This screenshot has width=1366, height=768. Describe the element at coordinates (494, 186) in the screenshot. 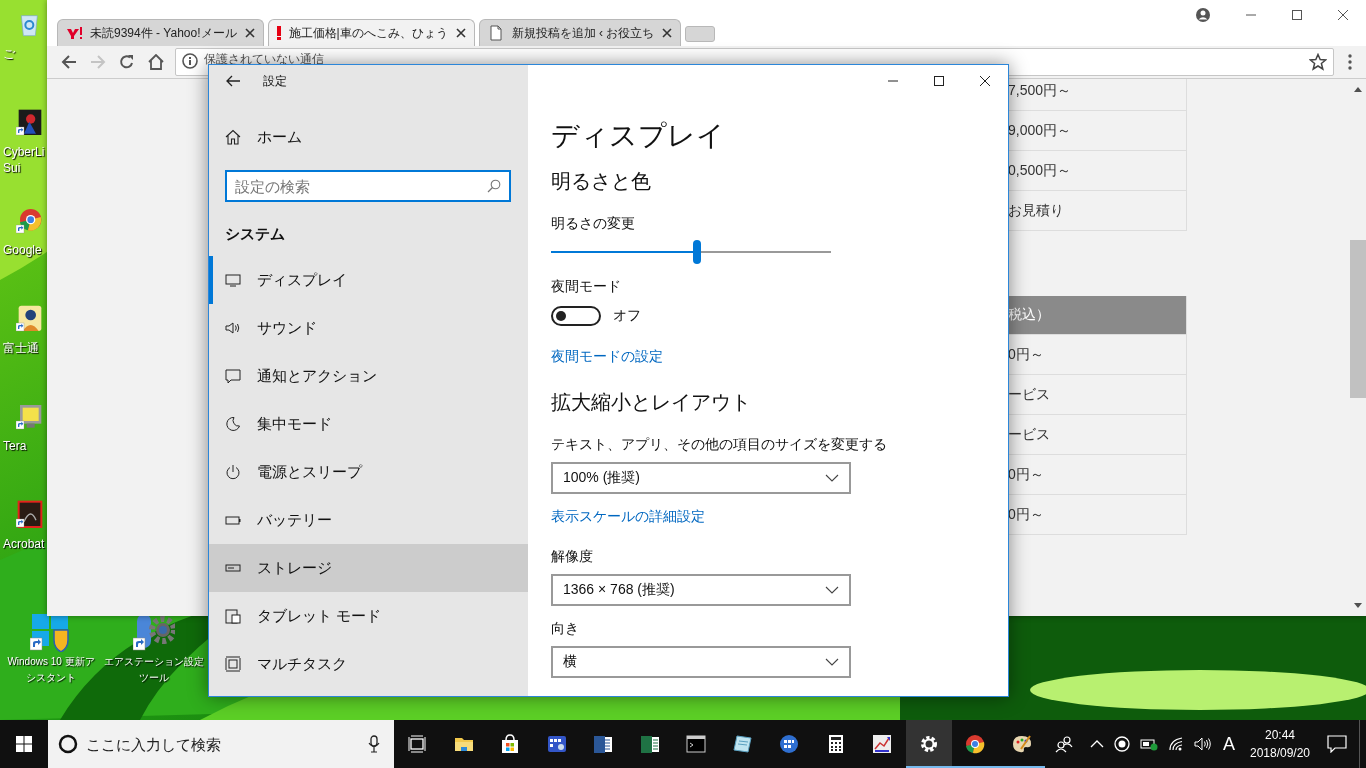

I see `search-icon` at that location.